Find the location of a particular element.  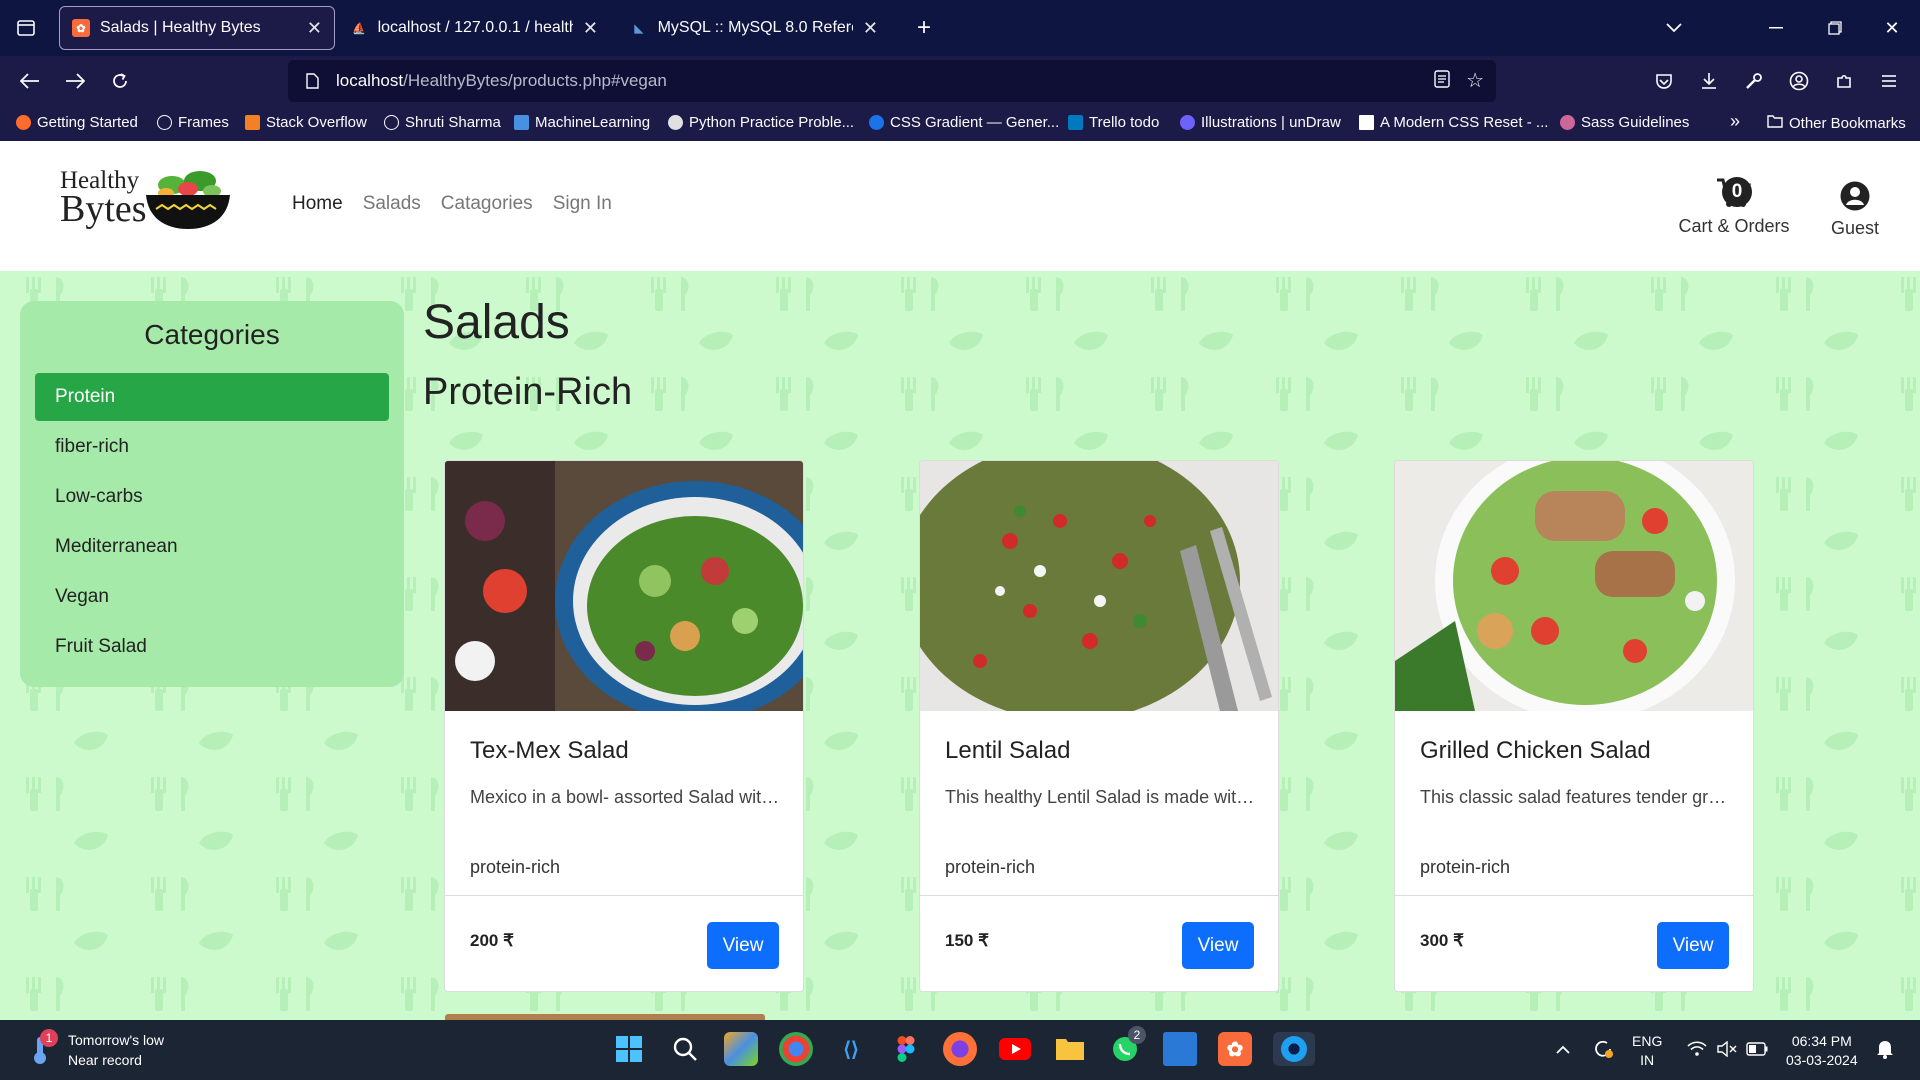

tab-list-icon is located at coordinates (26, 28).